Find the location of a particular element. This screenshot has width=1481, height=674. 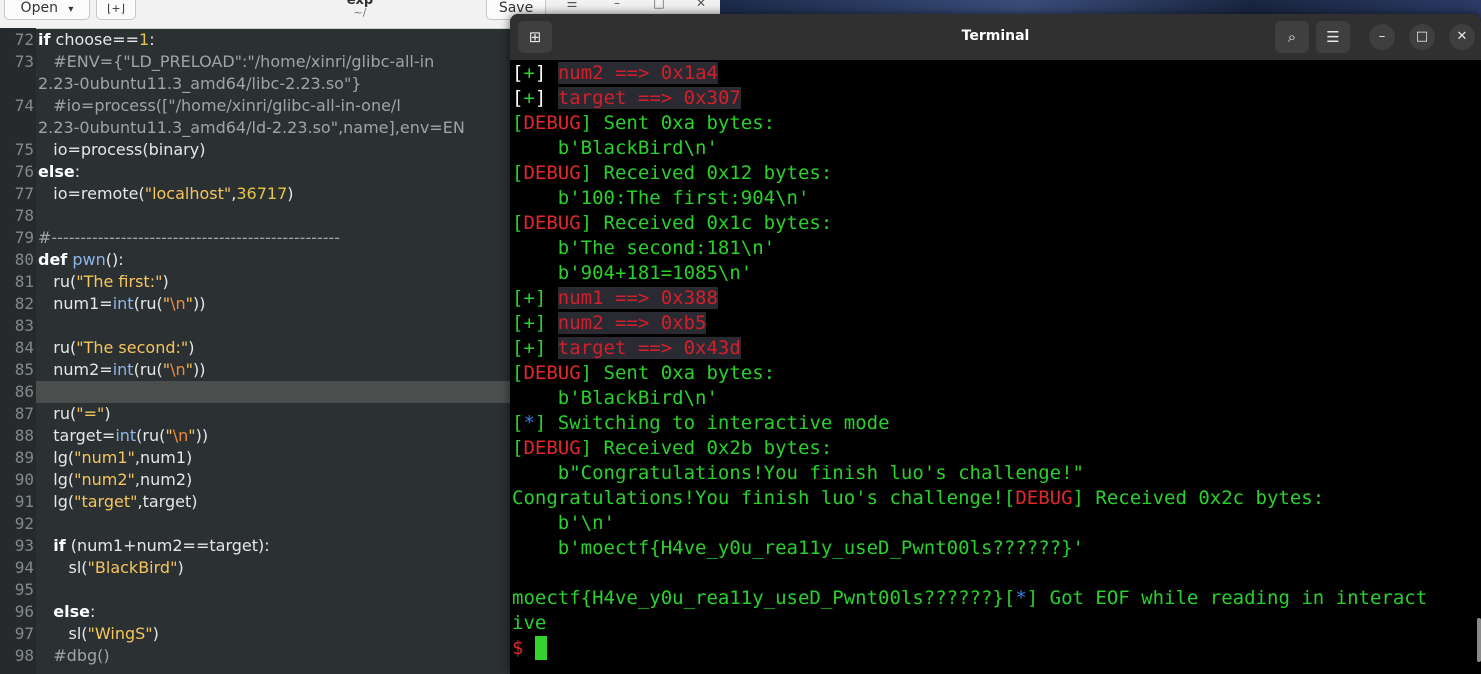

line-number: 94 is located at coordinates (24, 567).